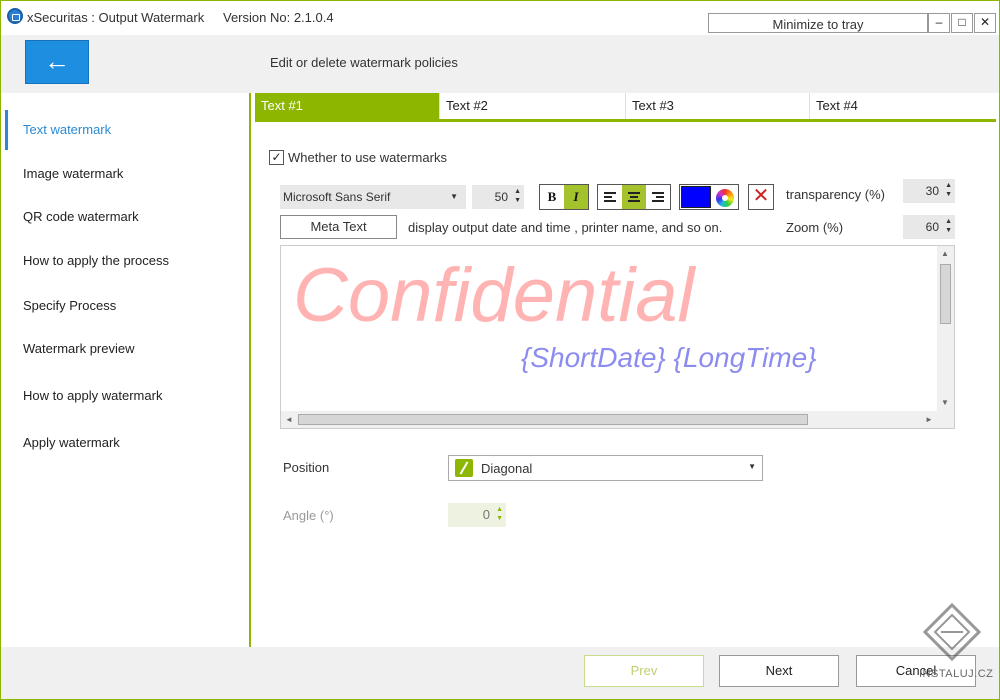 The height and width of the screenshot is (700, 1000). I want to click on back-button: ←, so click(57, 62).